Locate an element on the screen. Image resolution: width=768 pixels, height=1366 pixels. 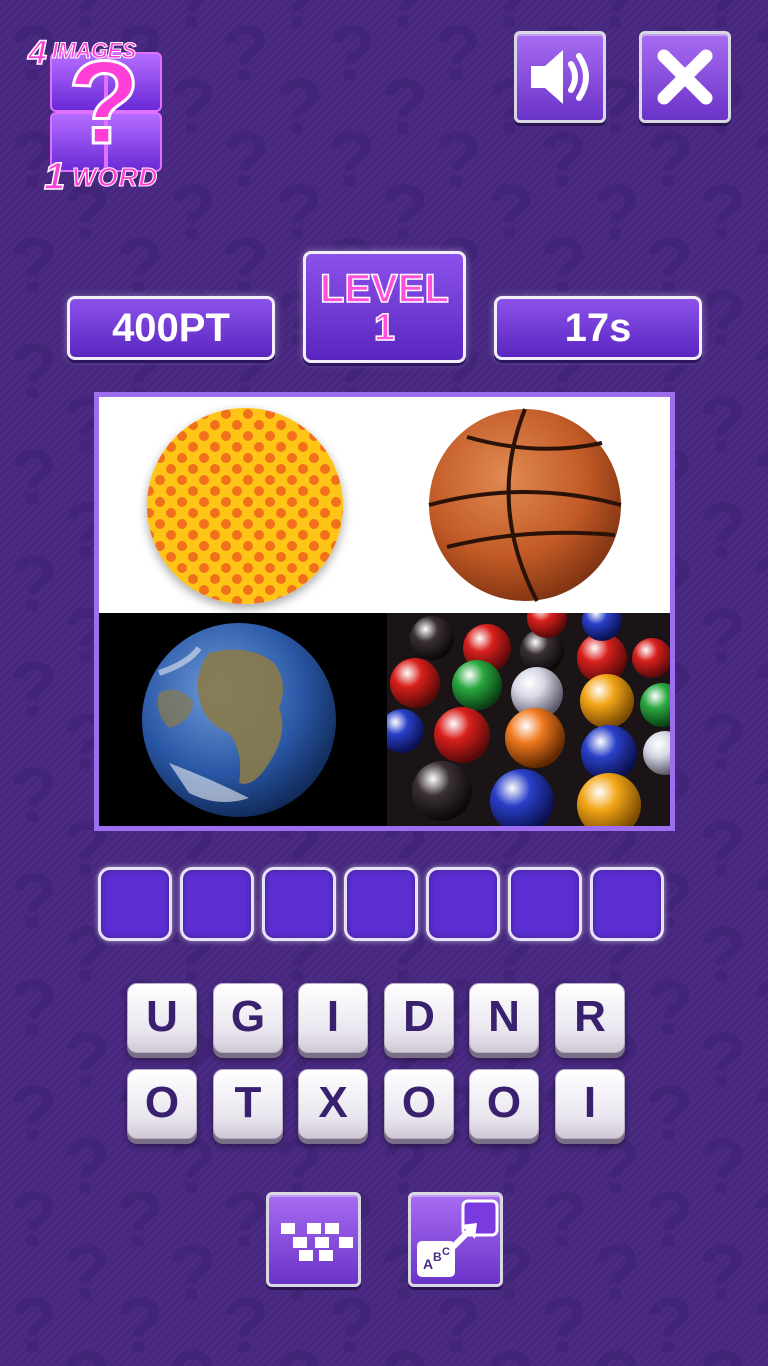
logo-four: 4 is located at coordinates (37, 53).